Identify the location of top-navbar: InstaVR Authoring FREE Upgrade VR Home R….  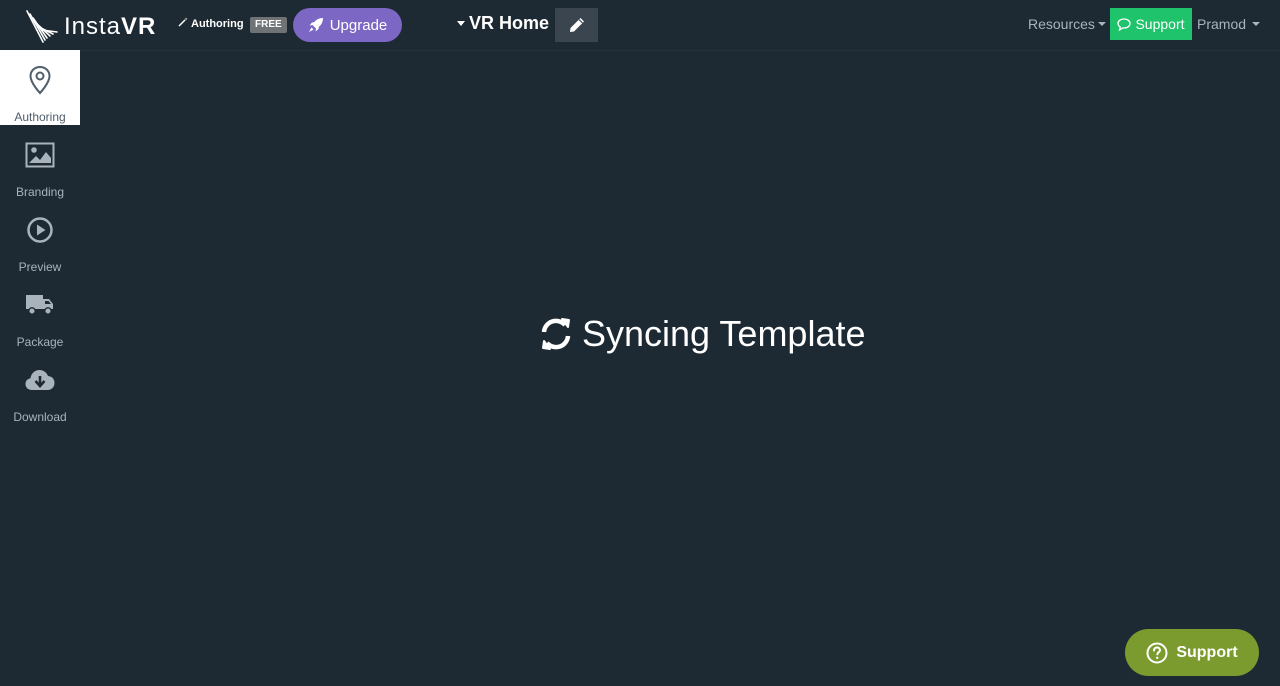
(640, 25).